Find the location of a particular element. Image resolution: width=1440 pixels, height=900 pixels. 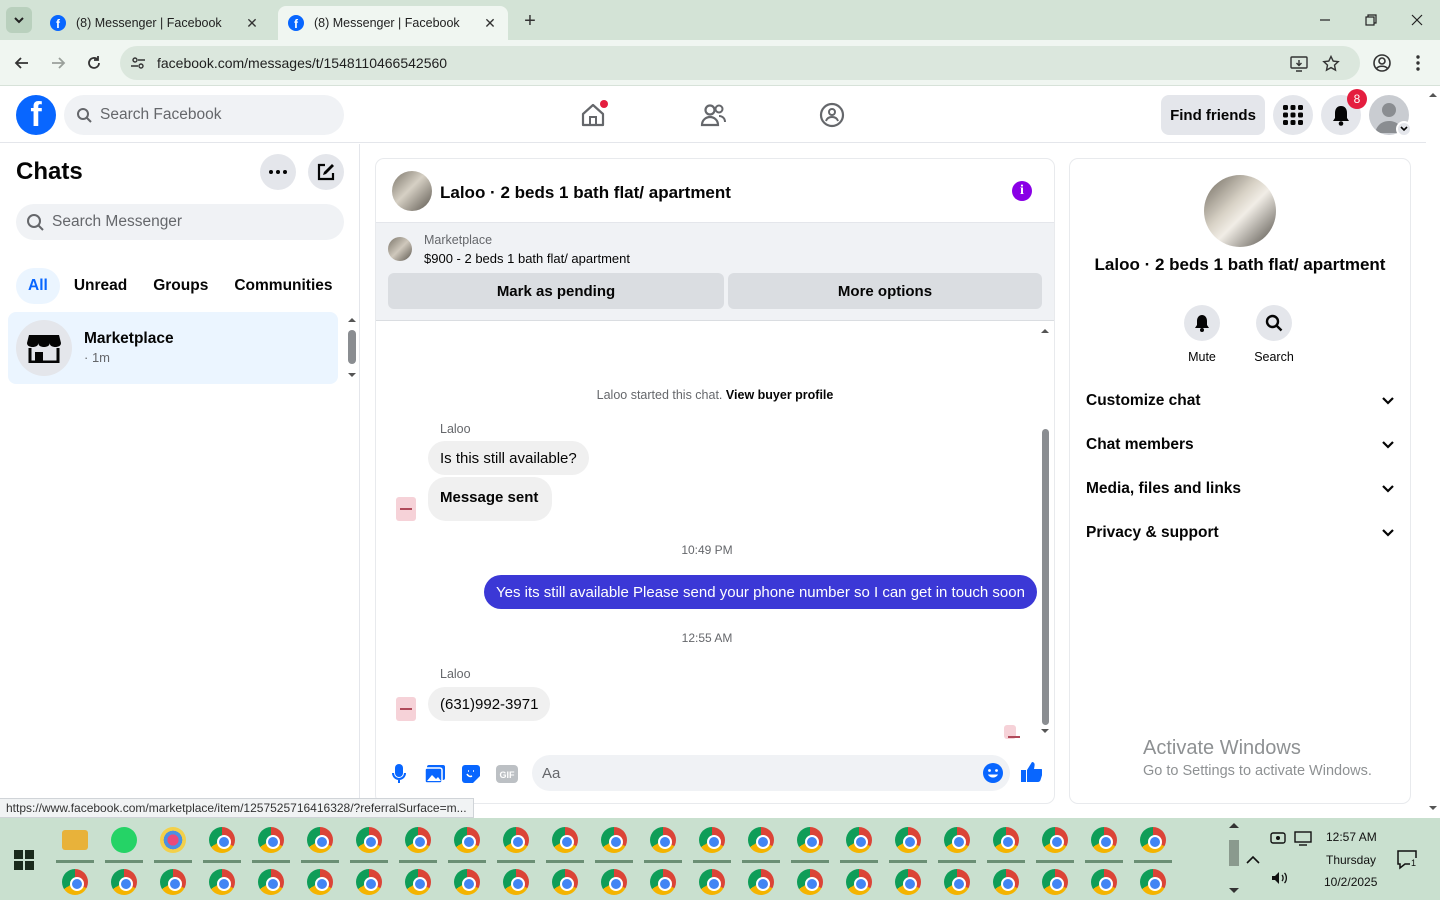

menu-button is located at coordinates (1293, 115).